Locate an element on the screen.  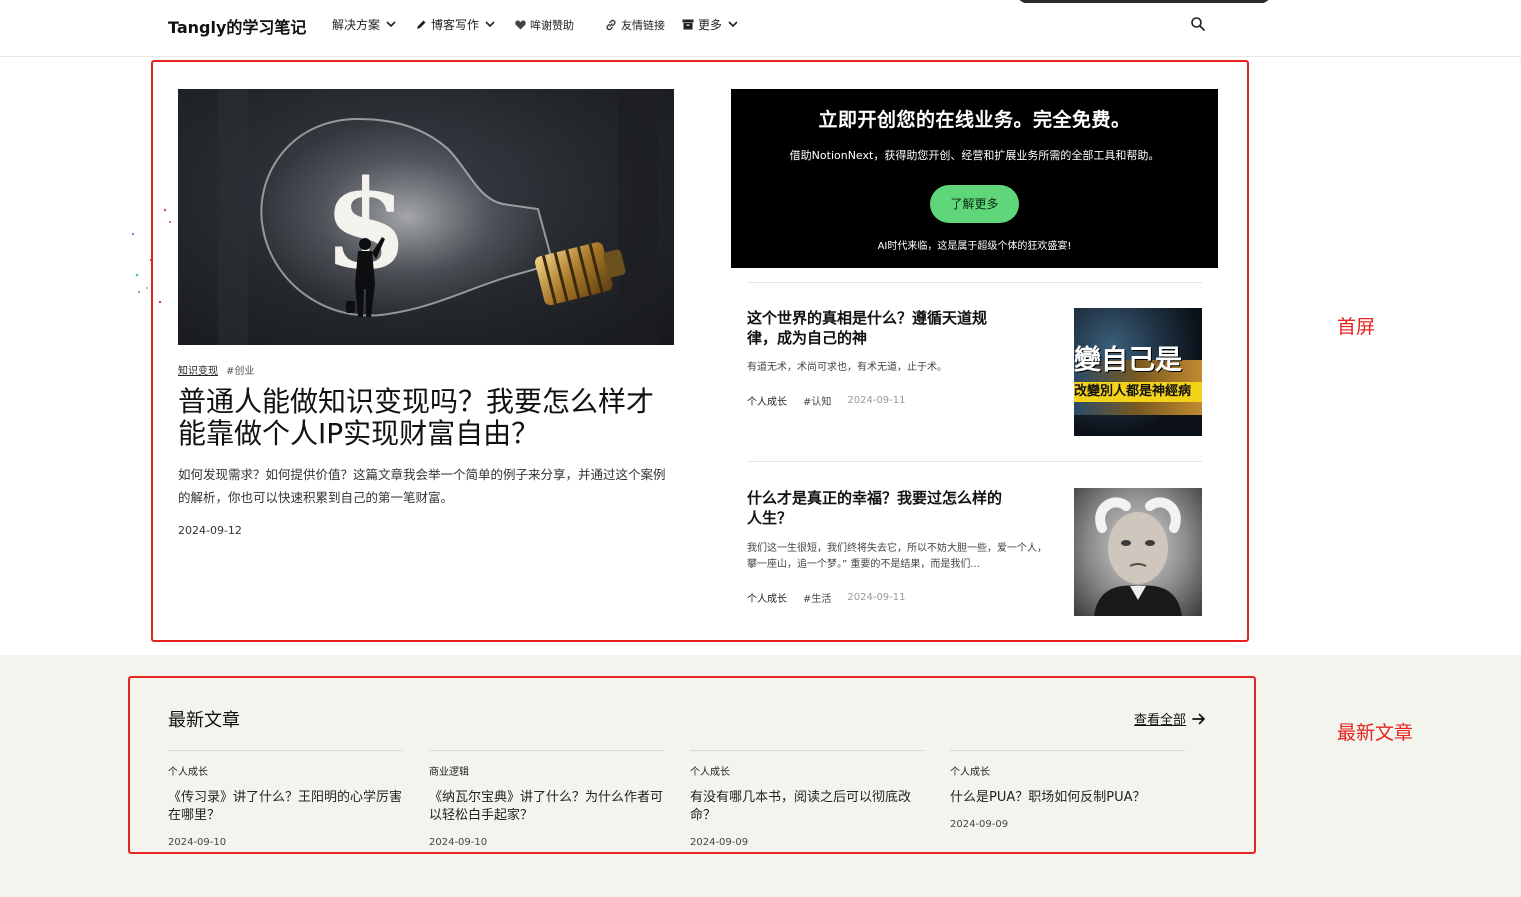
nav-item-sponsor: 哞谢赞助 is located at coordinates (543, 25).